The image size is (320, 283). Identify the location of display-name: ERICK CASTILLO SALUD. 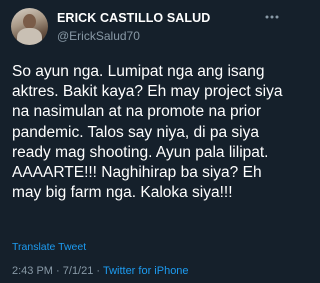
(133, 18).